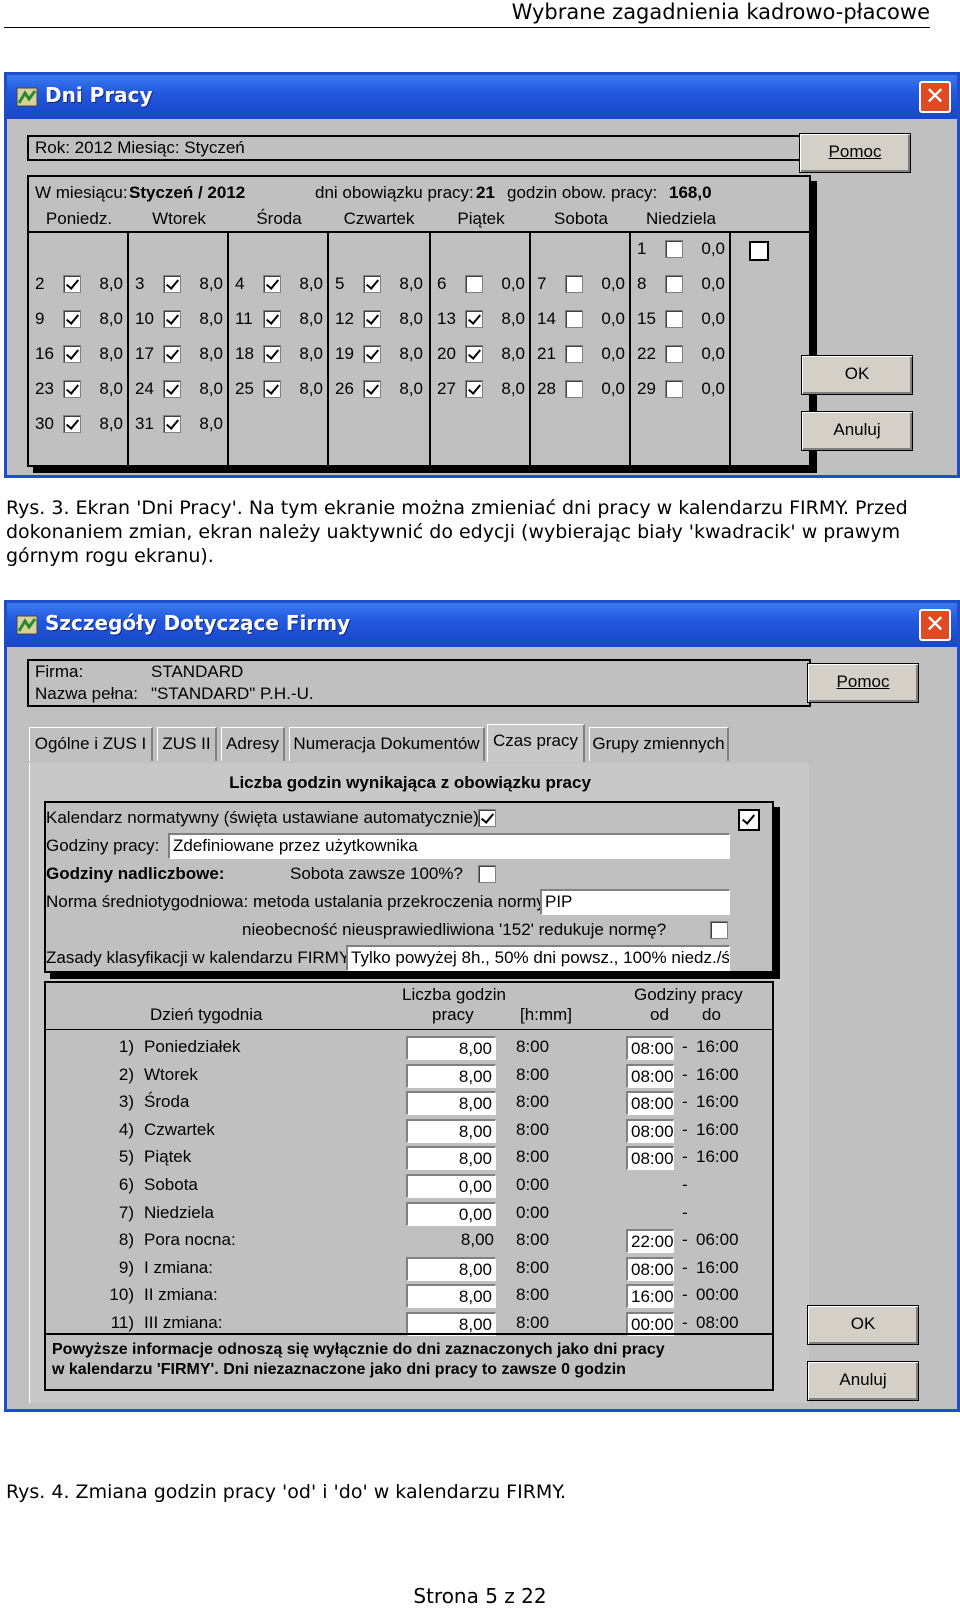  I want to click on od-time-field: 16:00, so click(650, 1296).